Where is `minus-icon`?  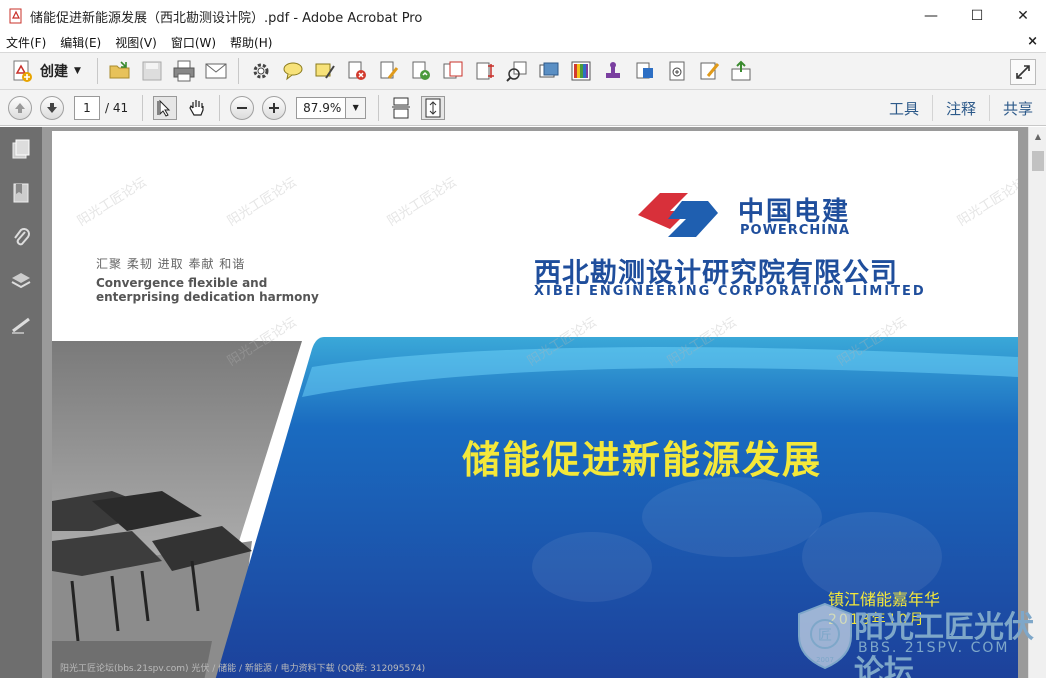
minus-icon is located at coordinates (242, 107).